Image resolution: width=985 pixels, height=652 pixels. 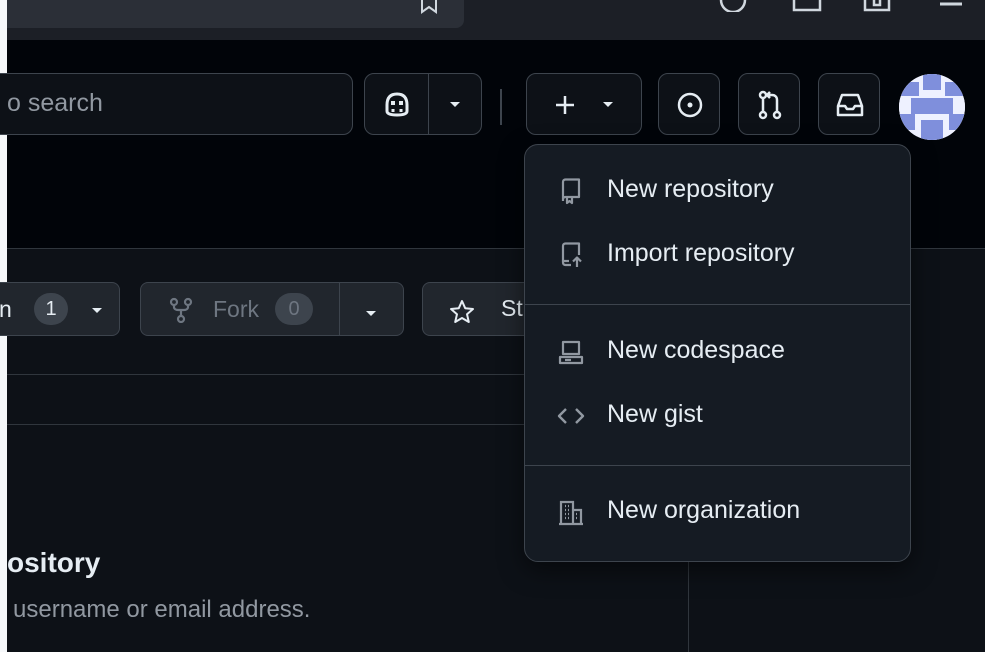 I want to click on menu-item-new-repository: New repository, so click(x=717, y=191).